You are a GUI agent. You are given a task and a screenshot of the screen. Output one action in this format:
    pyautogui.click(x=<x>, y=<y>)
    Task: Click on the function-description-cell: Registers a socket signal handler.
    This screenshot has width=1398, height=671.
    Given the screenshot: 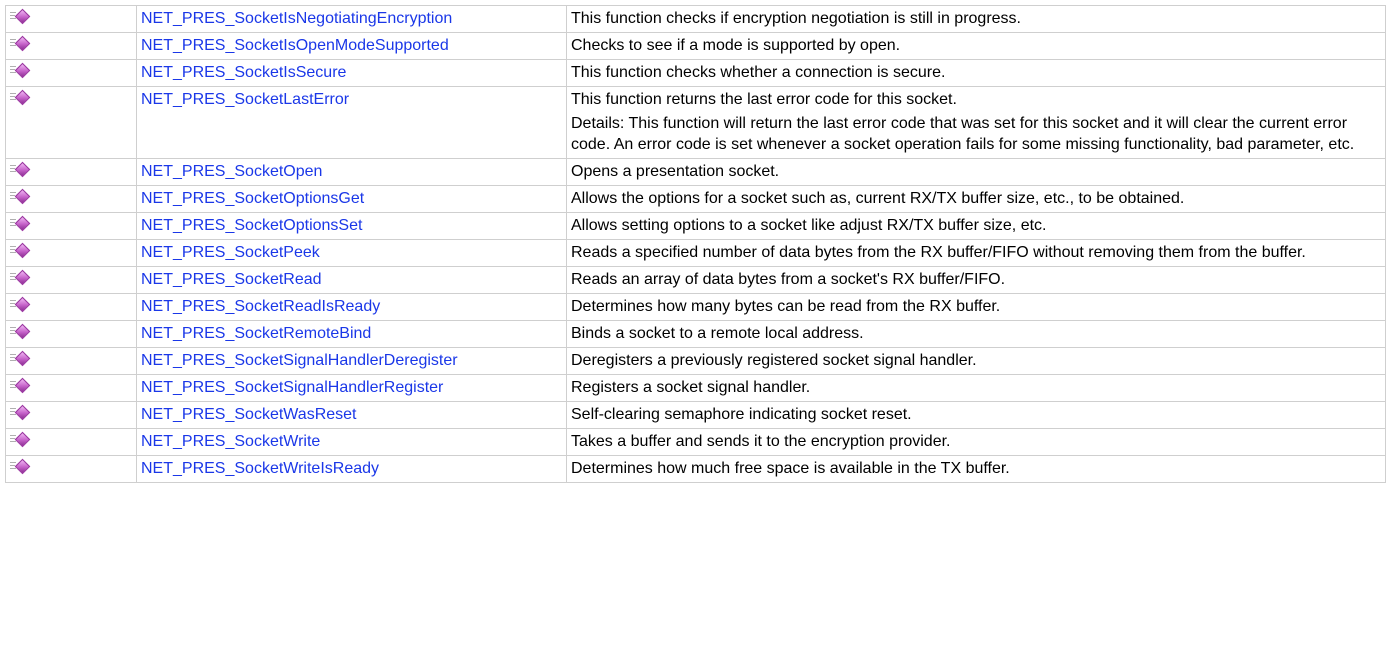 What is the action you would take?
    pyautogui.click(x=976, y=388)
    